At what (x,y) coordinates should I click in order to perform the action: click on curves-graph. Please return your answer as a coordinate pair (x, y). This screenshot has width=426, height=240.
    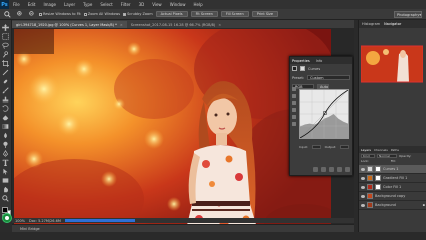
    Looking at the image, I should click on (324, 114).